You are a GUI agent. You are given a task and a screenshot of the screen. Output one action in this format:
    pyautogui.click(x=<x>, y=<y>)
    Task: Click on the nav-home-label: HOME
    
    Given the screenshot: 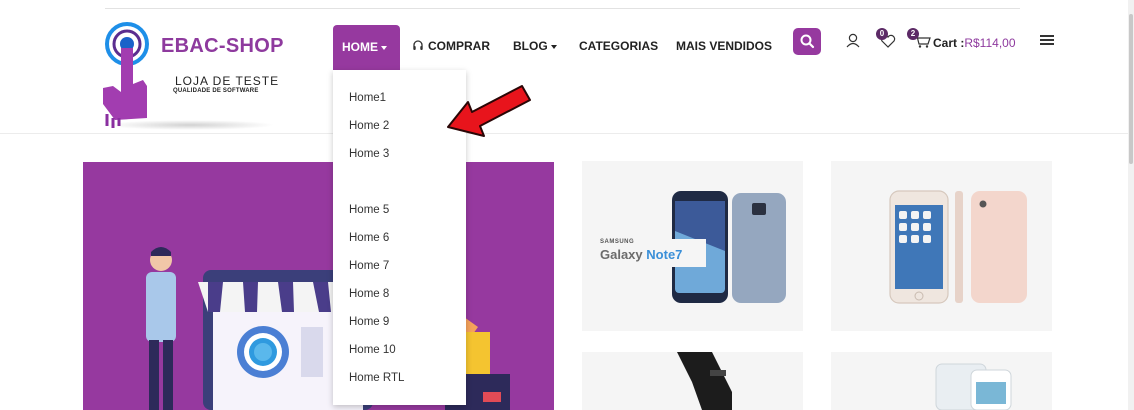 What is the action you would take?
    pyautogui.click(x=360, y=47)
    